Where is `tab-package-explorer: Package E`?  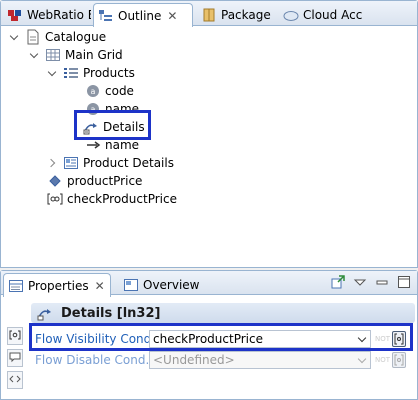
tab-package-explorer: Package E is located at coordinates (236, 14).